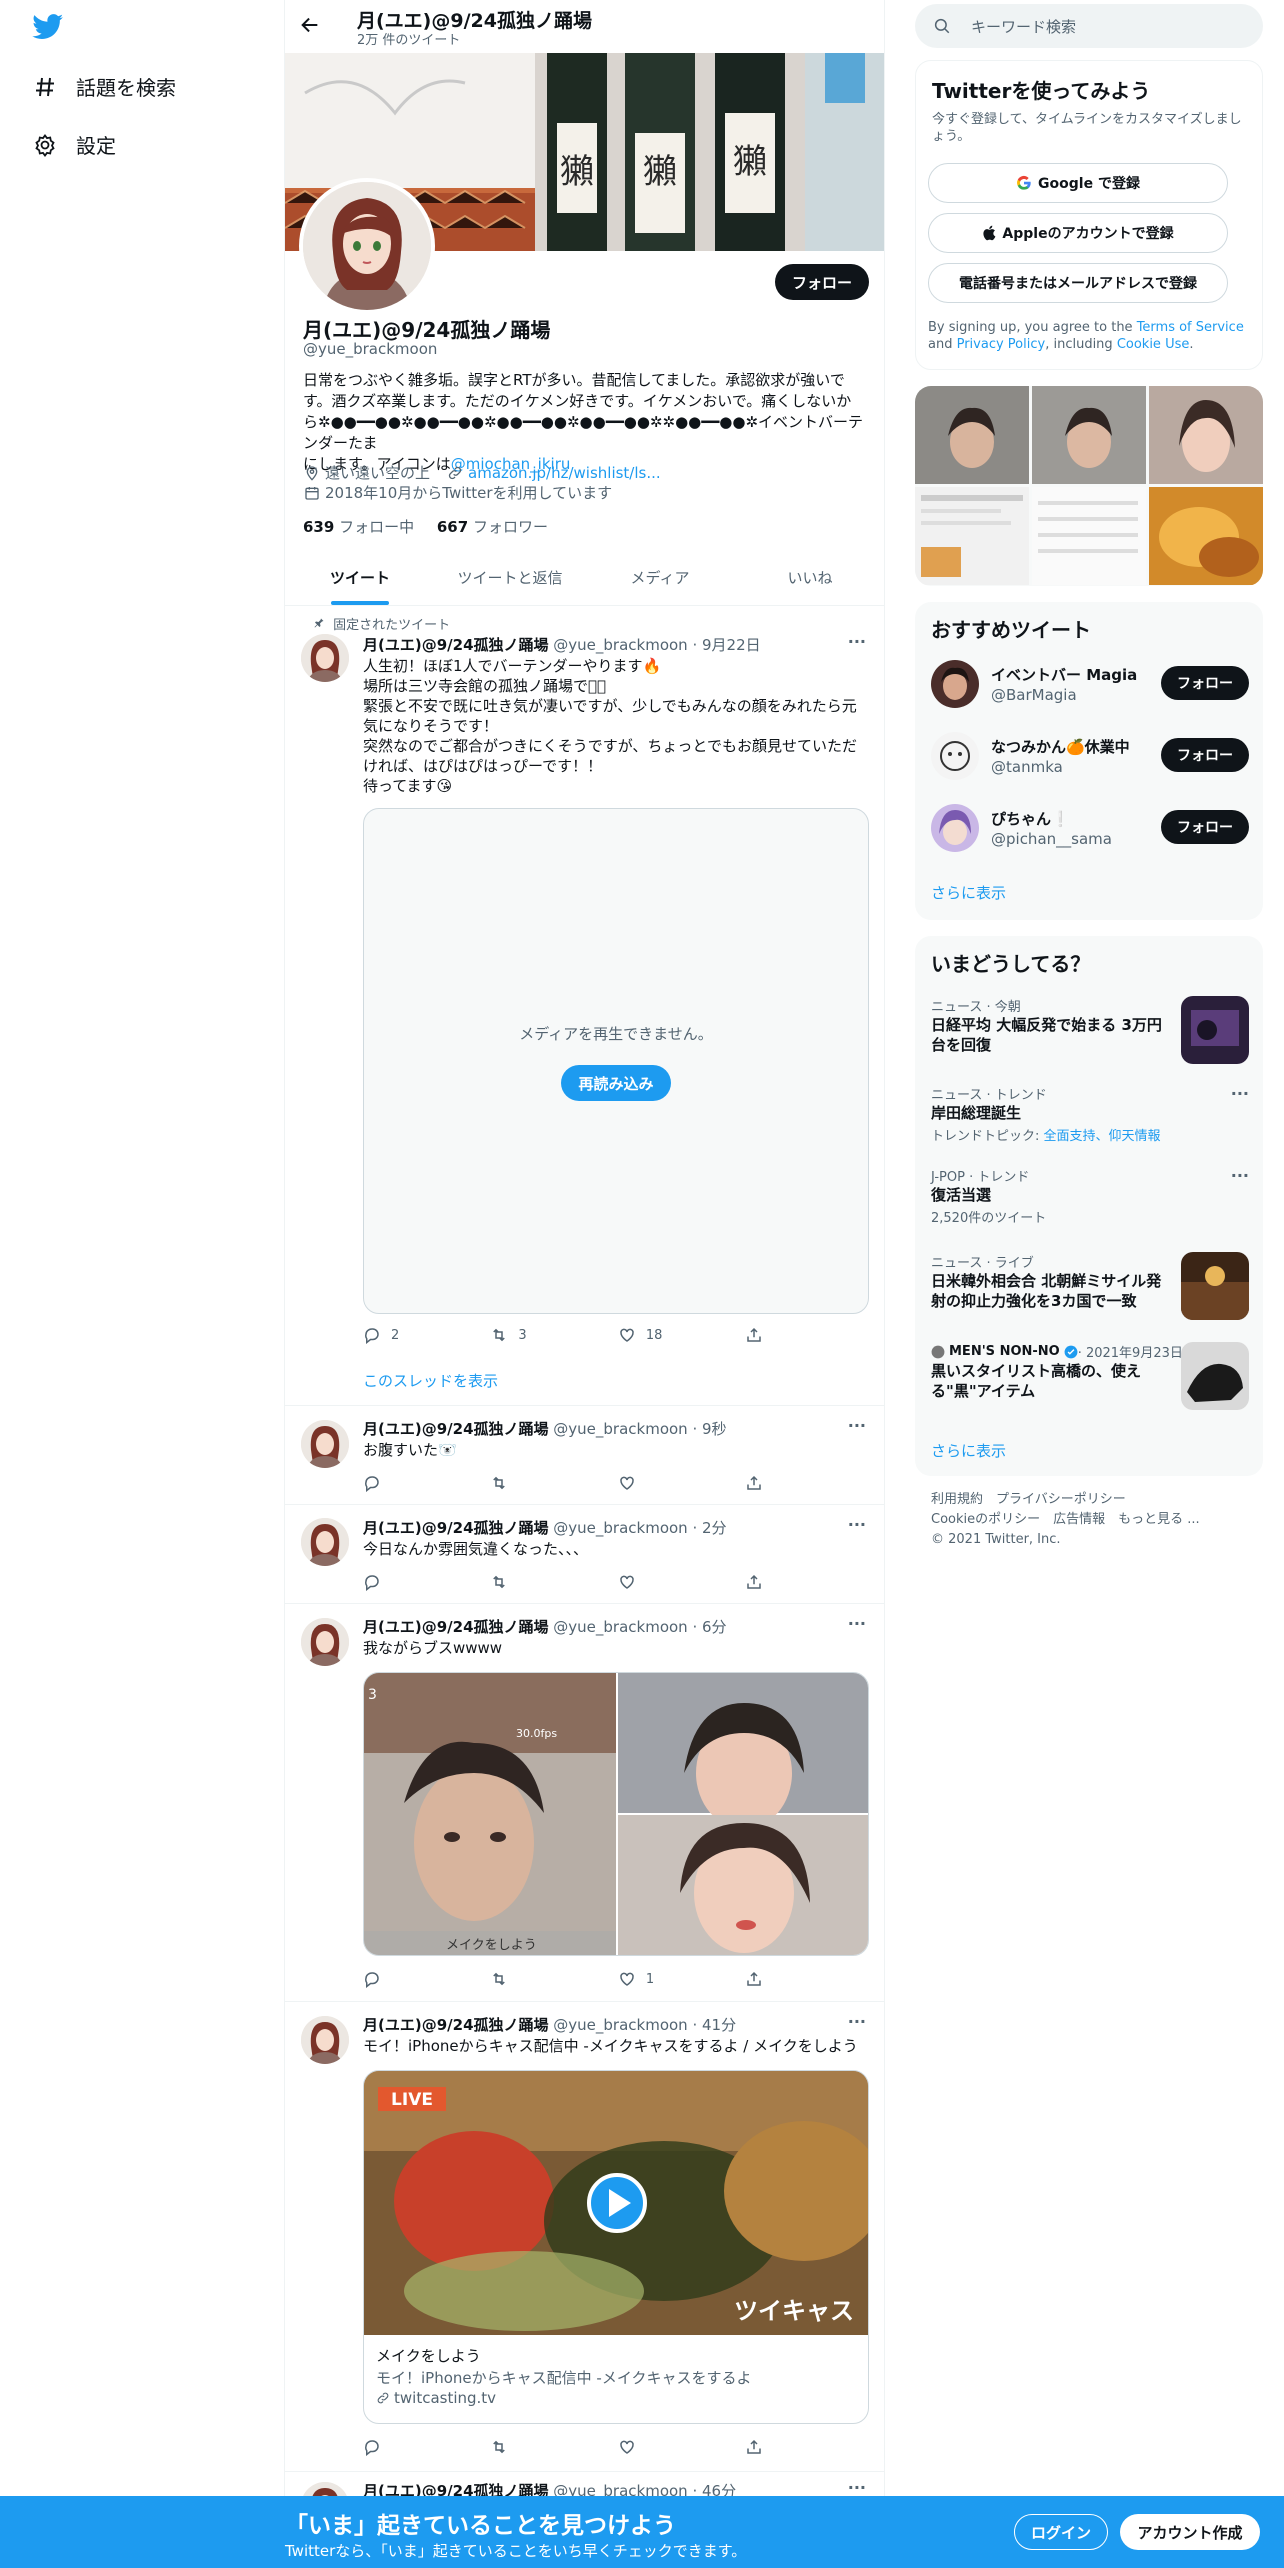 The image size is (1284, 2568). What do you see at coordinates (104, 86) in the screenshot?
I see `nav-explore: 話題を検索` at bounding box center [104, 86].